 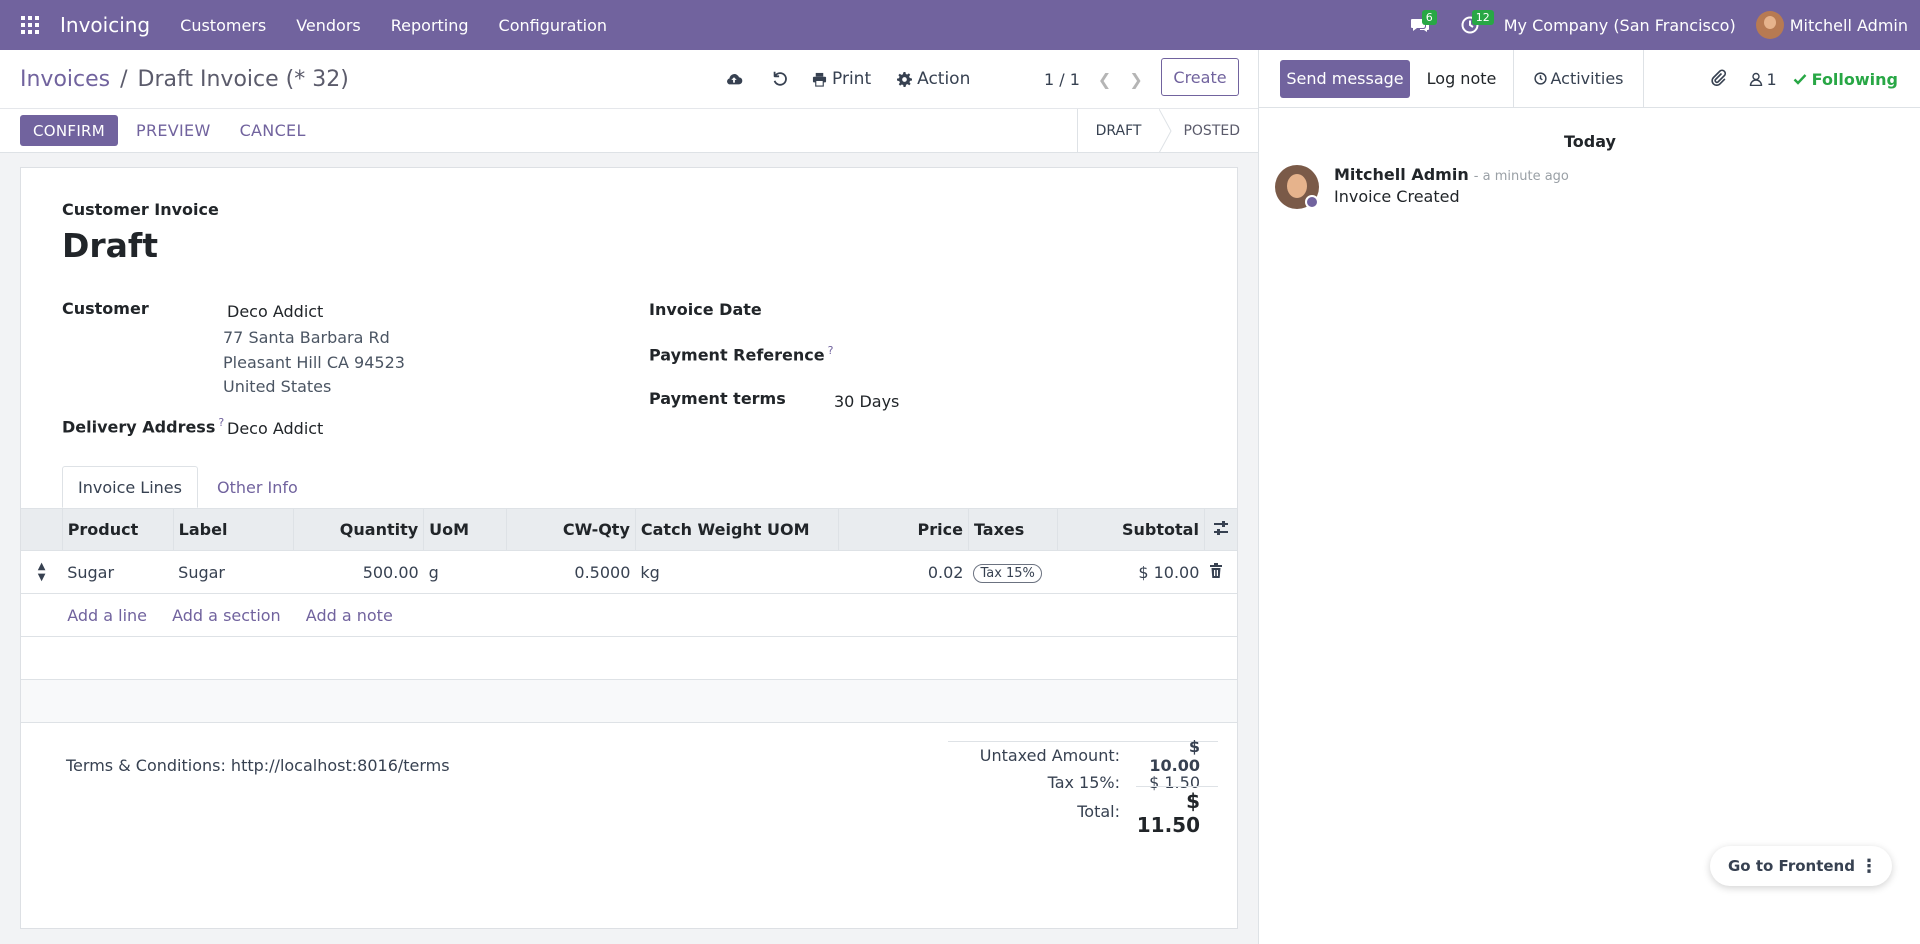 I want to click on company-switcher: My Company (San Francisco), so click(x=1620, y=25).